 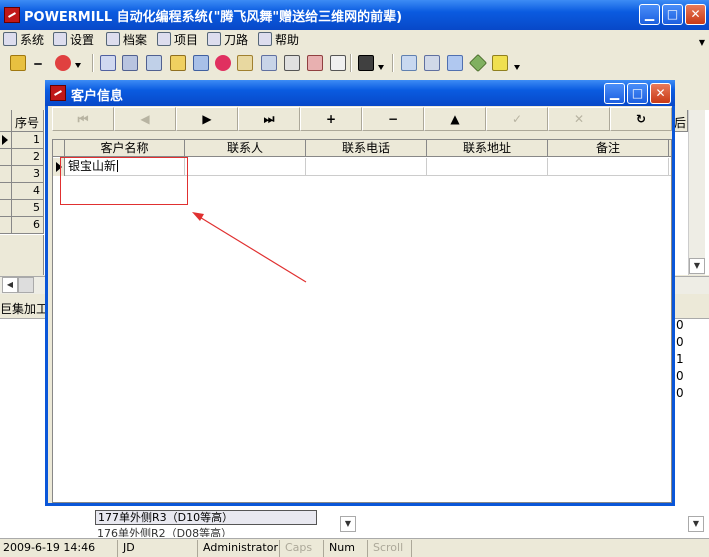 What do you see at coordinates (213, 17) in the screenshot?
I see `app-title: POWERMILL 自动化编程系统("腾飞风舞"赠送给三维网的前辈)` at bounding box center [213, 17].